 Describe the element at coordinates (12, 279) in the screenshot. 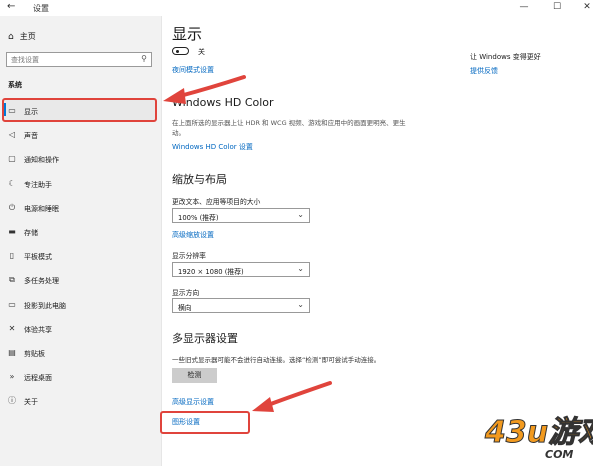

I see `multitask-icon: ⧉` at that location.